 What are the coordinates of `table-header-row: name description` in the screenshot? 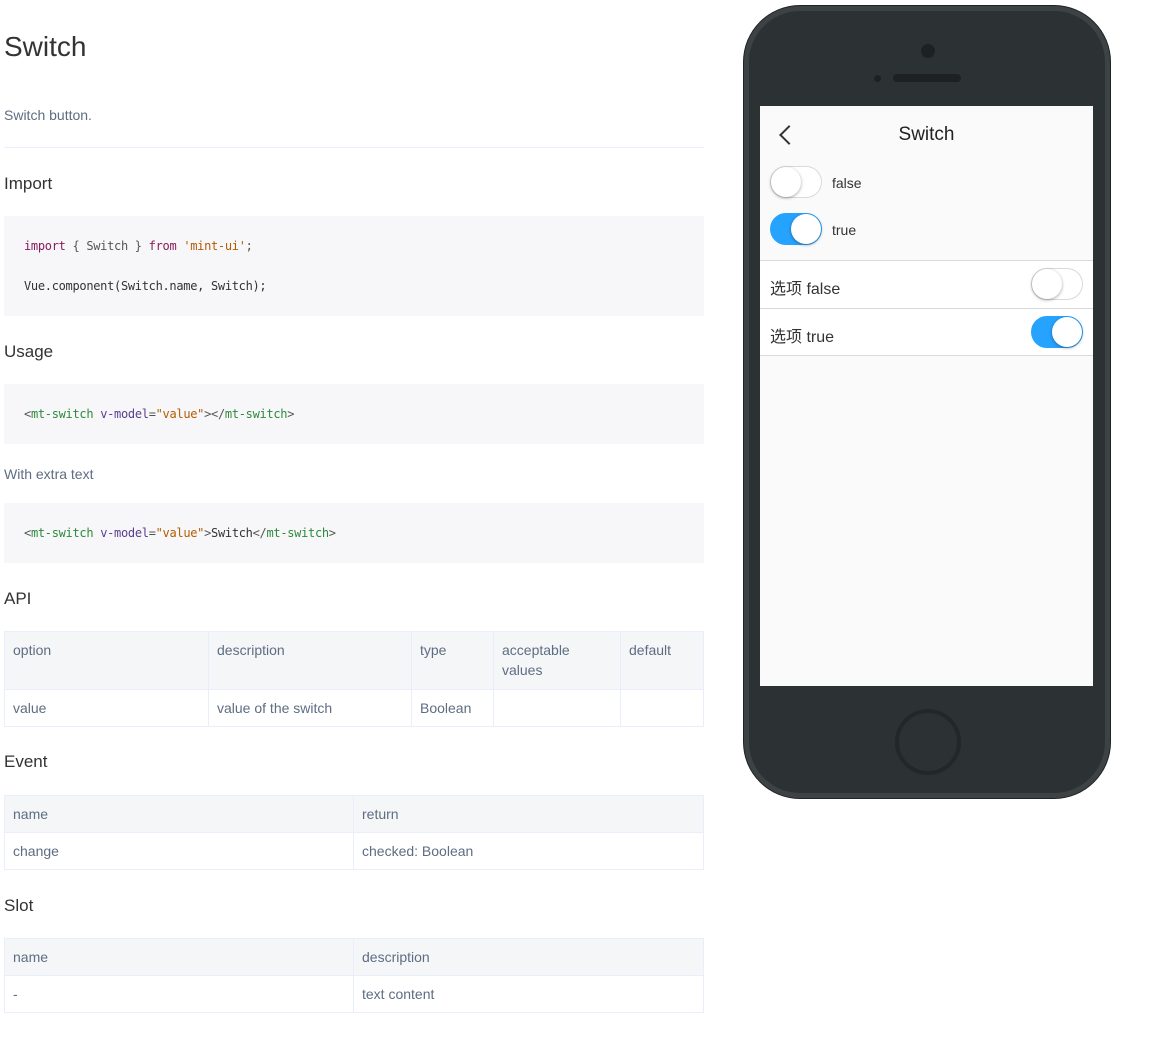 It's located at (354, 957).